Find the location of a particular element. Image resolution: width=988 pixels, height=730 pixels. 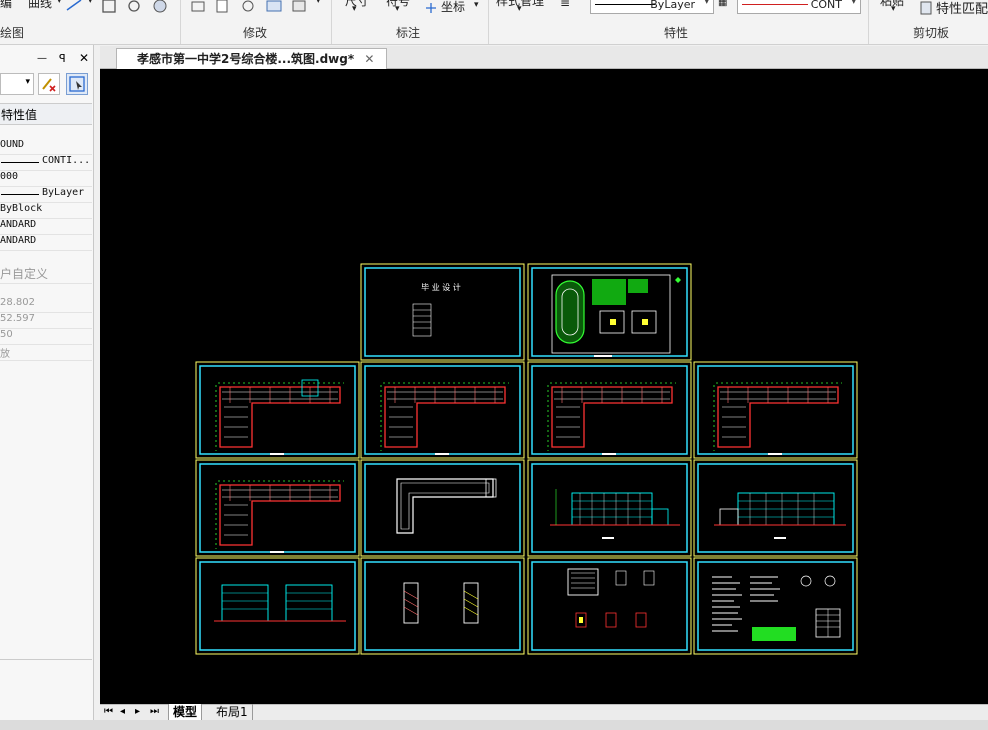

property-row: ByLayer is located at coordinates (46, 195).